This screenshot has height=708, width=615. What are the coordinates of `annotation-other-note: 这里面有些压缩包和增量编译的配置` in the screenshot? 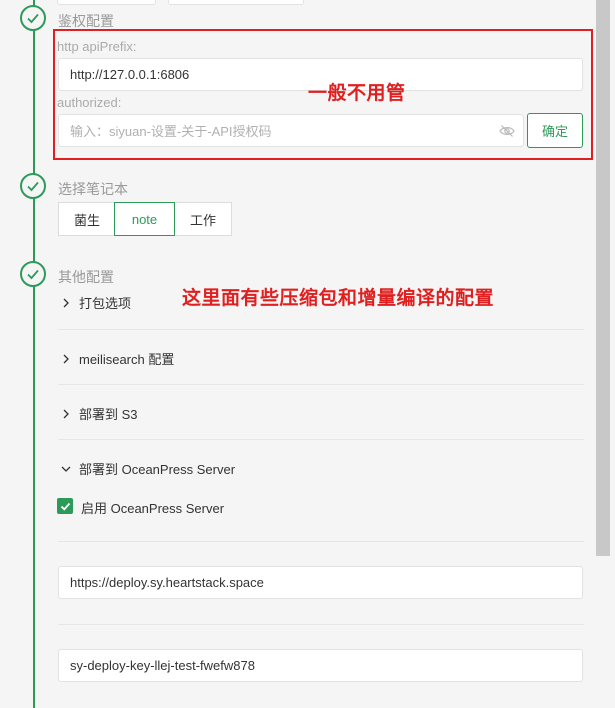 It's located at (338, 298).